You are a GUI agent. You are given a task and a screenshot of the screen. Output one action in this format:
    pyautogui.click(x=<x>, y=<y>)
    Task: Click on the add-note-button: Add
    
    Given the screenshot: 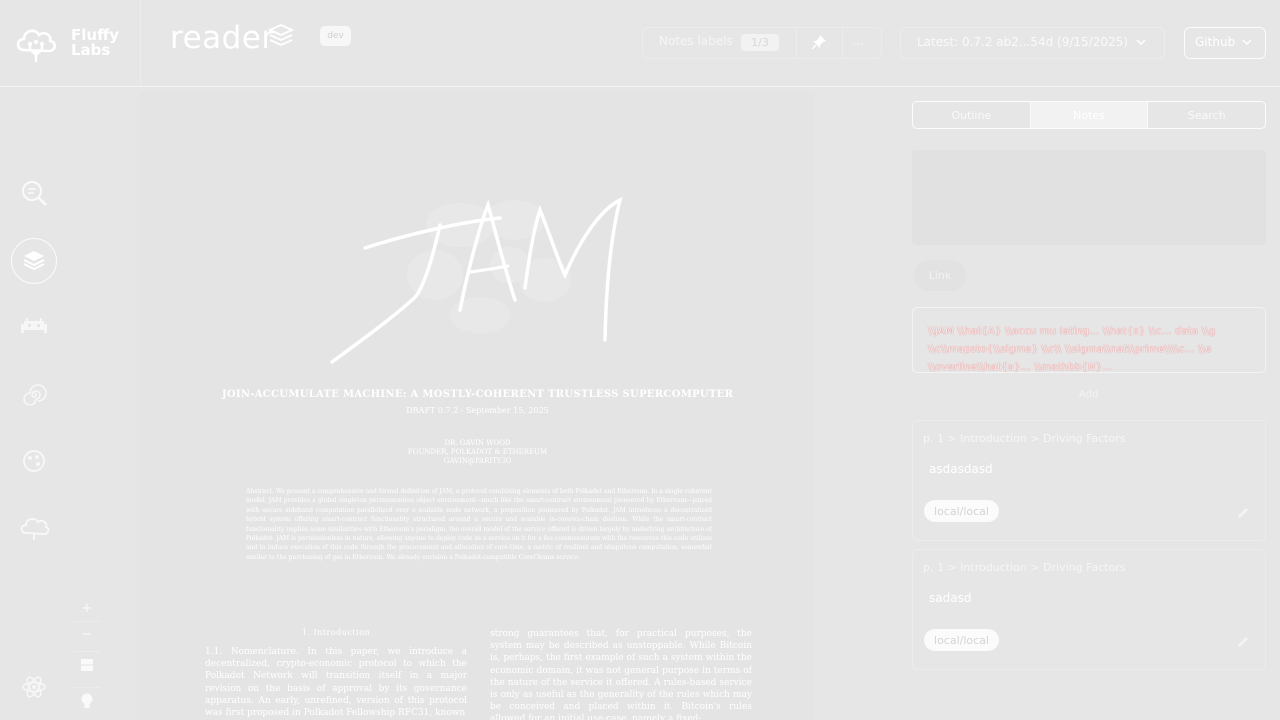 What is the action you would take?
    pyautogui.click(x=1088, y=394)
    